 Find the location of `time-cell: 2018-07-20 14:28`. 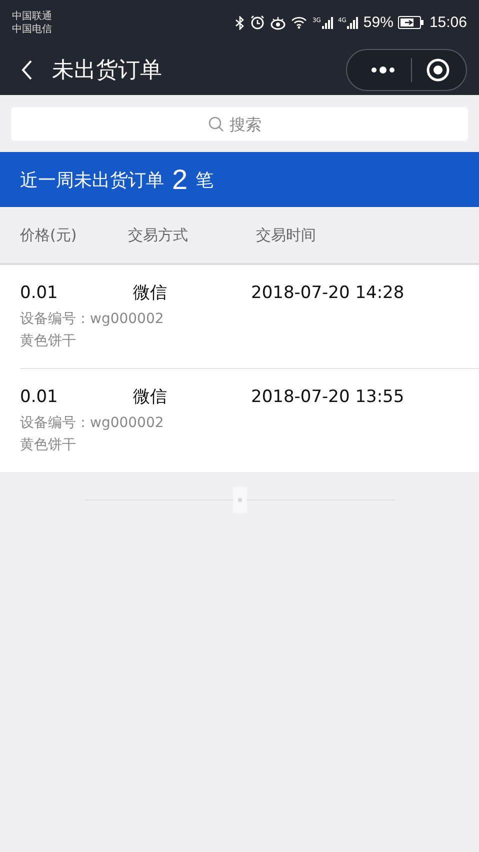

time-cell: 2018-07-20 14:28 is located at coordinates (327, 292).